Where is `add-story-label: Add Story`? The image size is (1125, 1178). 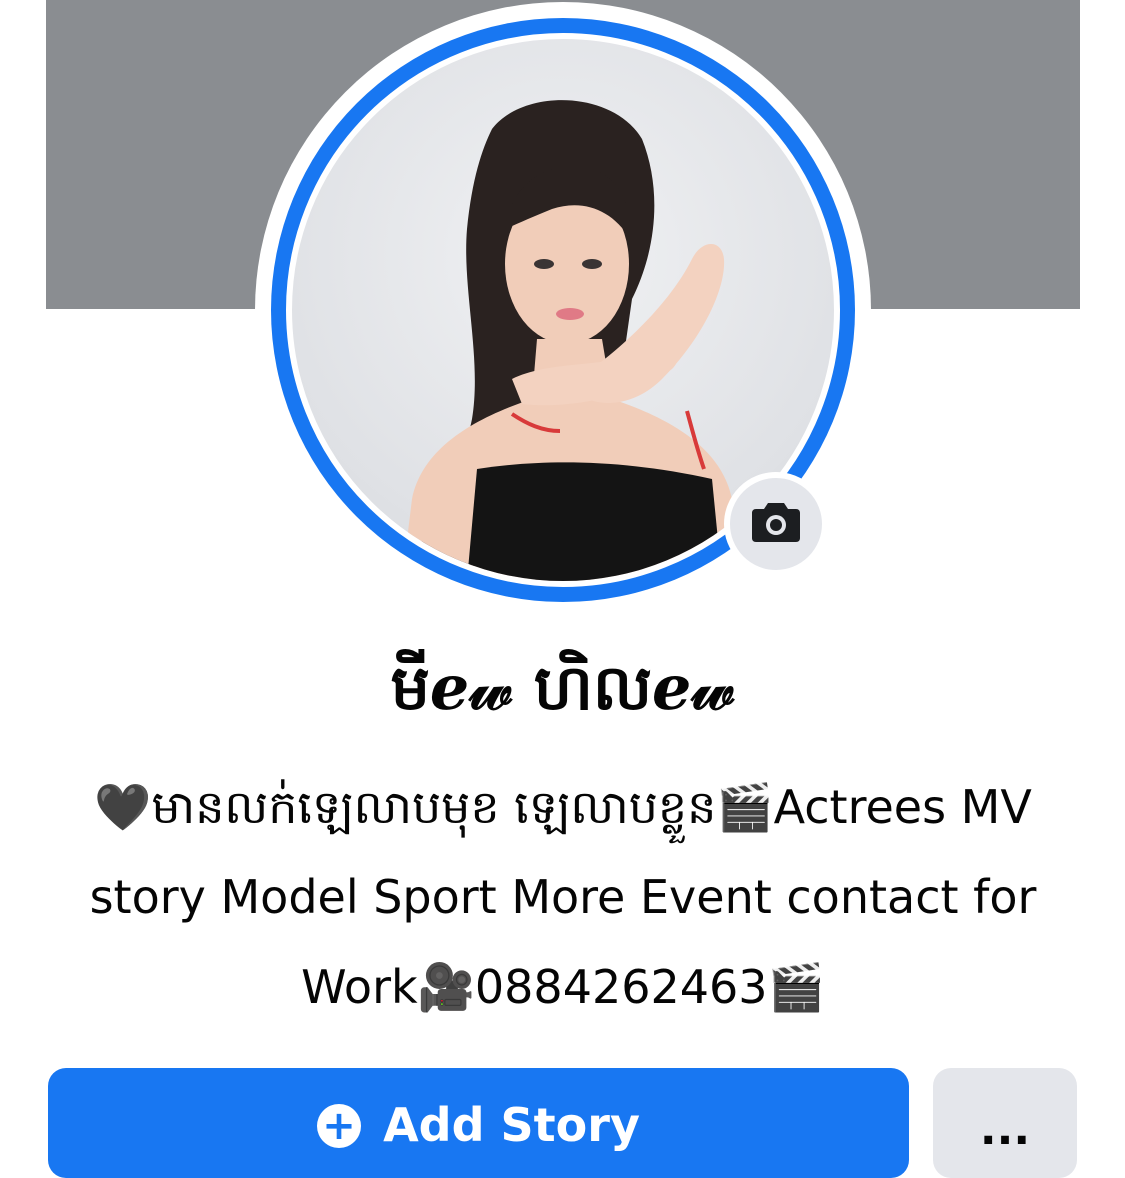 add-story-label: Add Story is located at coordinates (511, 1125).